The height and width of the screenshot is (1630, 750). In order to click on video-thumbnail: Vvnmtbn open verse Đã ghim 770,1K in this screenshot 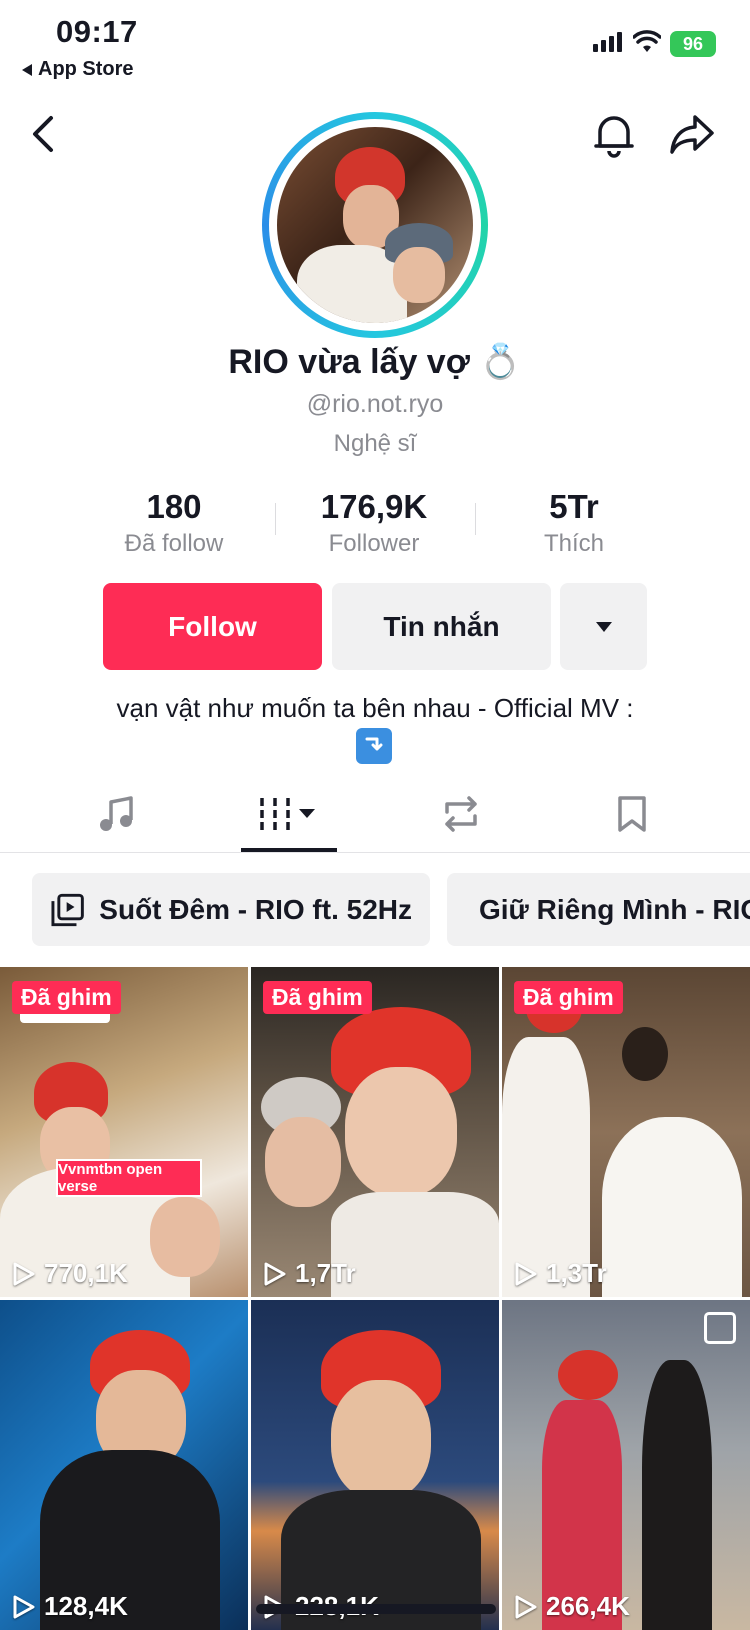, I will do `click(124, 1132)`.